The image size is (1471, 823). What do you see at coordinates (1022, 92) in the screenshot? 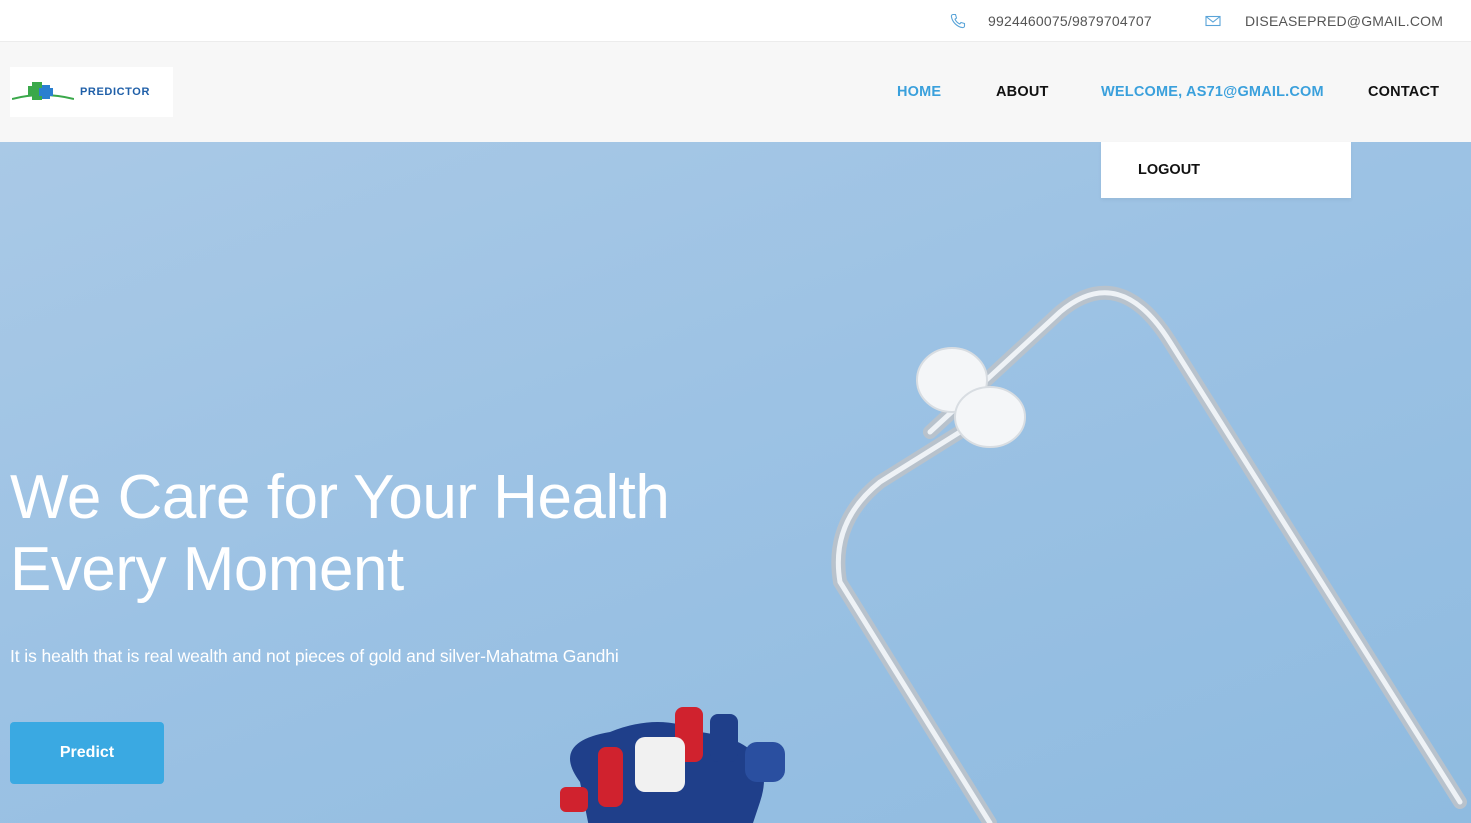
I see `nav-about: ABOUT` at bounding box center [1022, 92].